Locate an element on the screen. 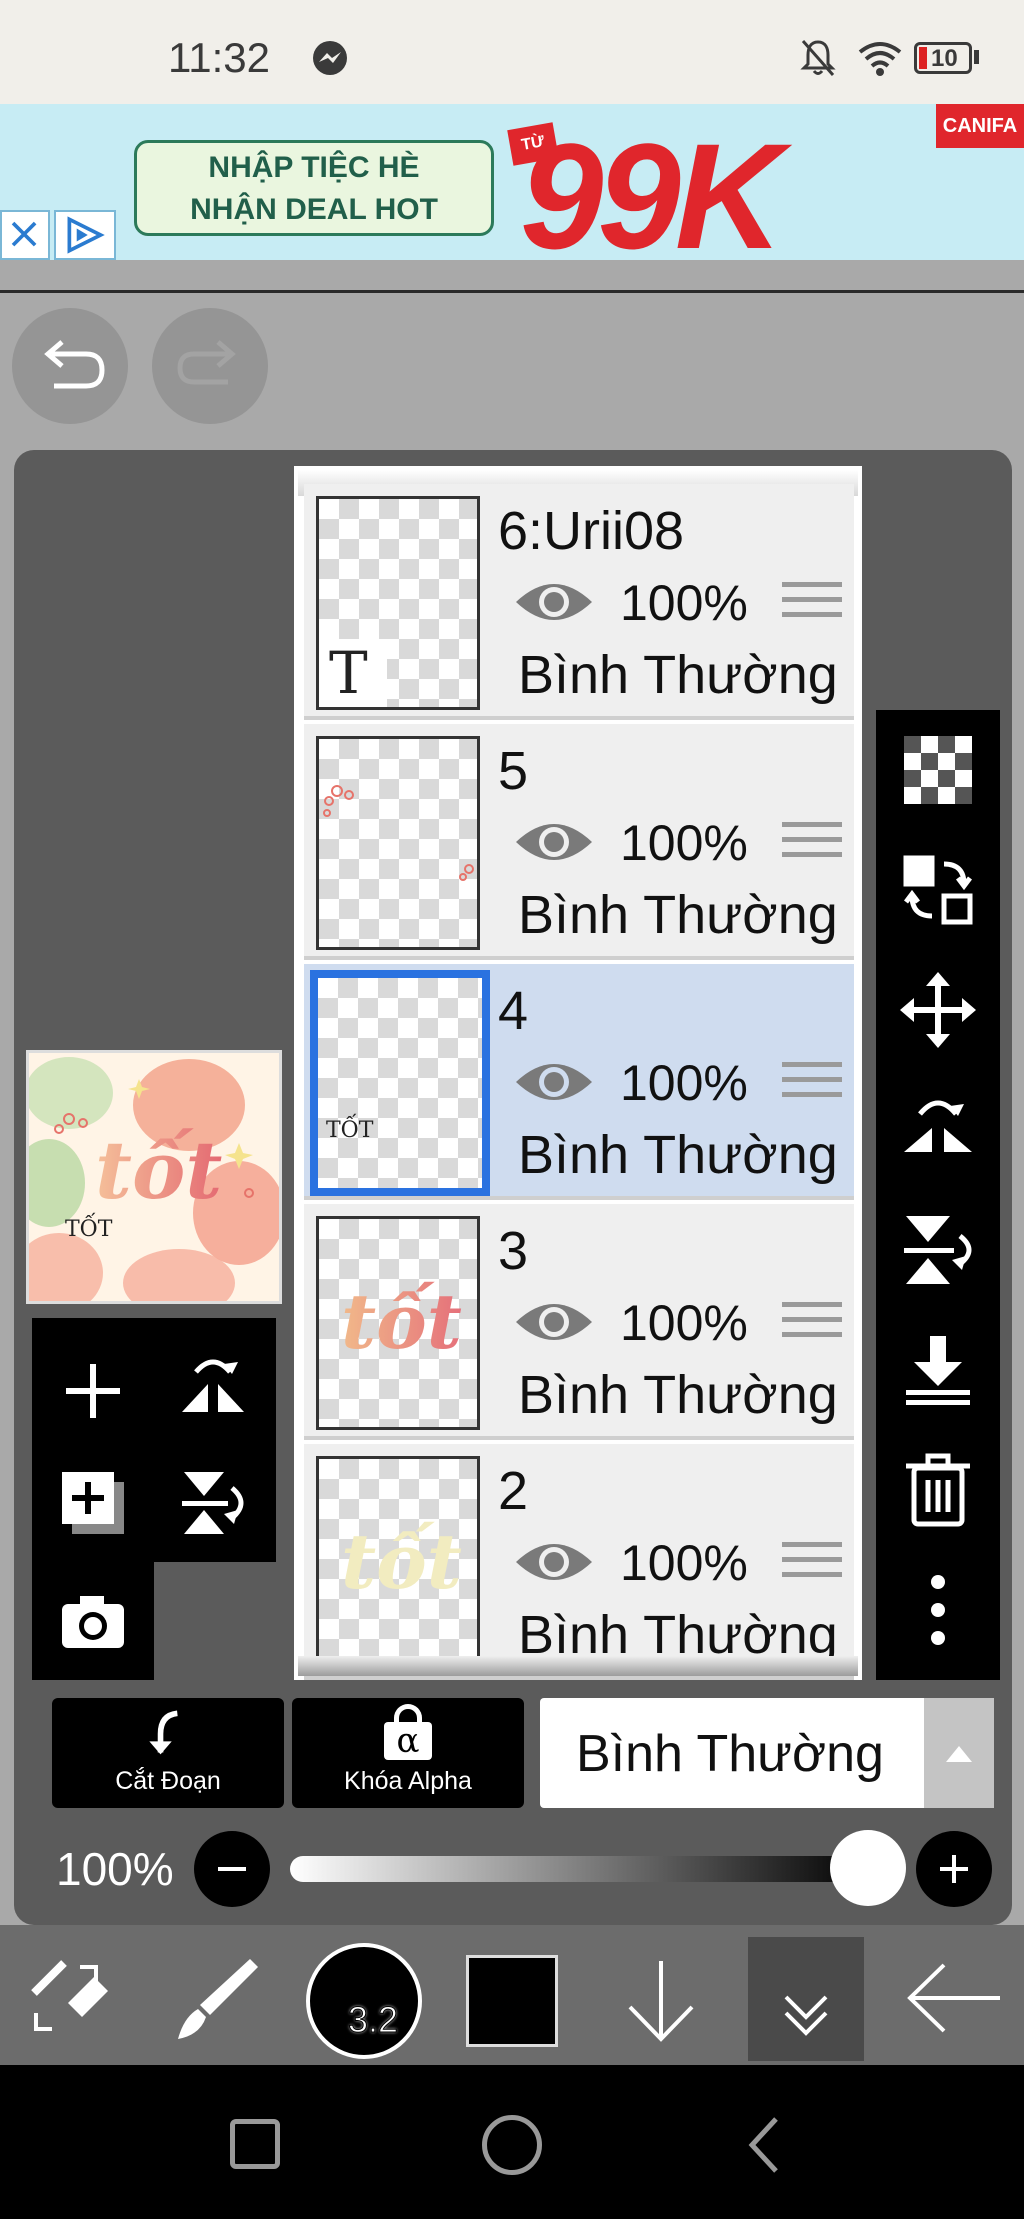 This screenshot has height=2219, width=1024. flip-vertical-rotate-icon is located at coordinates (938, 1250).